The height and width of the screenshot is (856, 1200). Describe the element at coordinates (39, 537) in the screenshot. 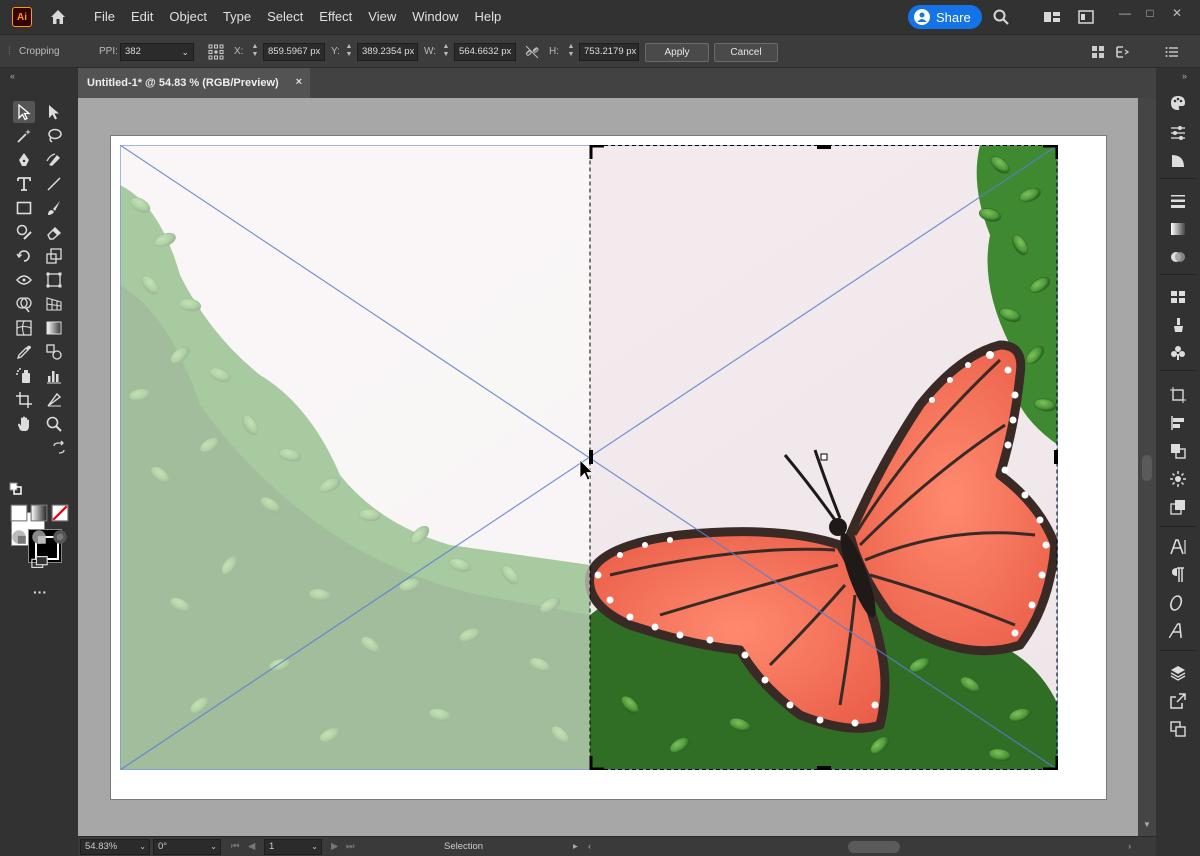

I see `draw-behind-icon` at that location.